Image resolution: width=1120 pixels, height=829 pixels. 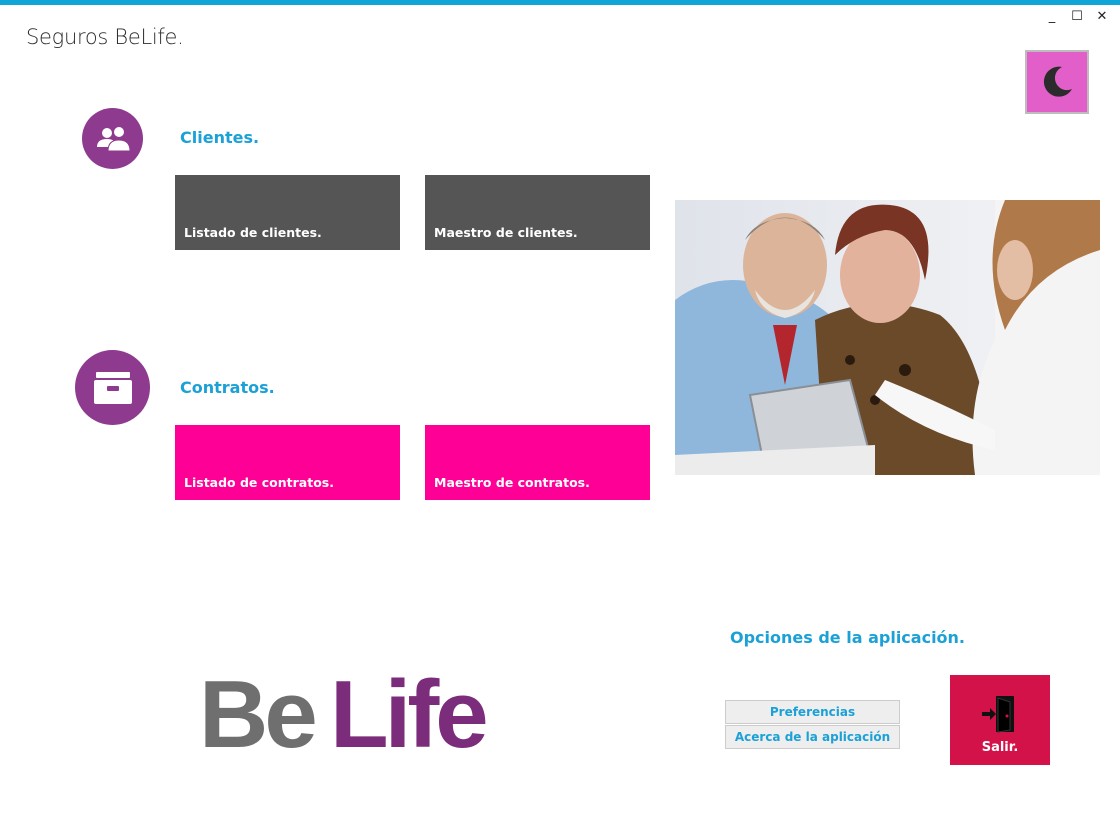 I want to click on belife-logo: Be Life, so click(x=362, y=697).